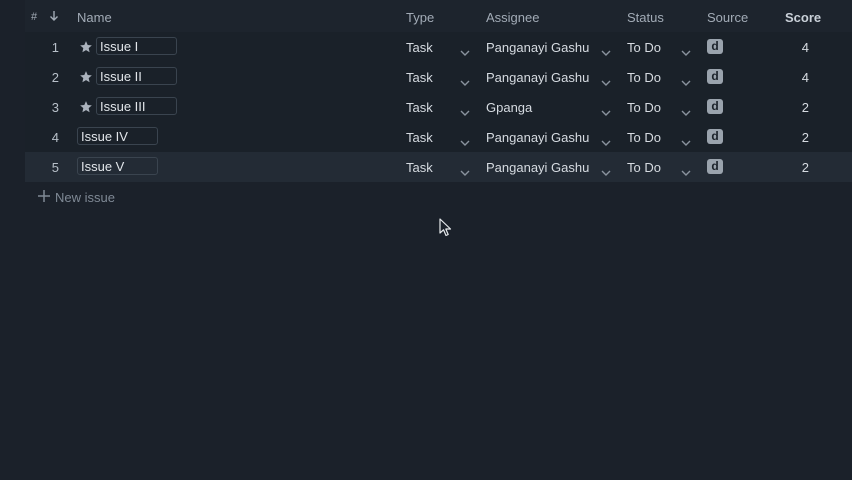 This screenshot has width=852, height=480. What do you see at coordinates (55, 107) in the screenshot?
I see `row-number: 3` at bounding box center [55, 107].